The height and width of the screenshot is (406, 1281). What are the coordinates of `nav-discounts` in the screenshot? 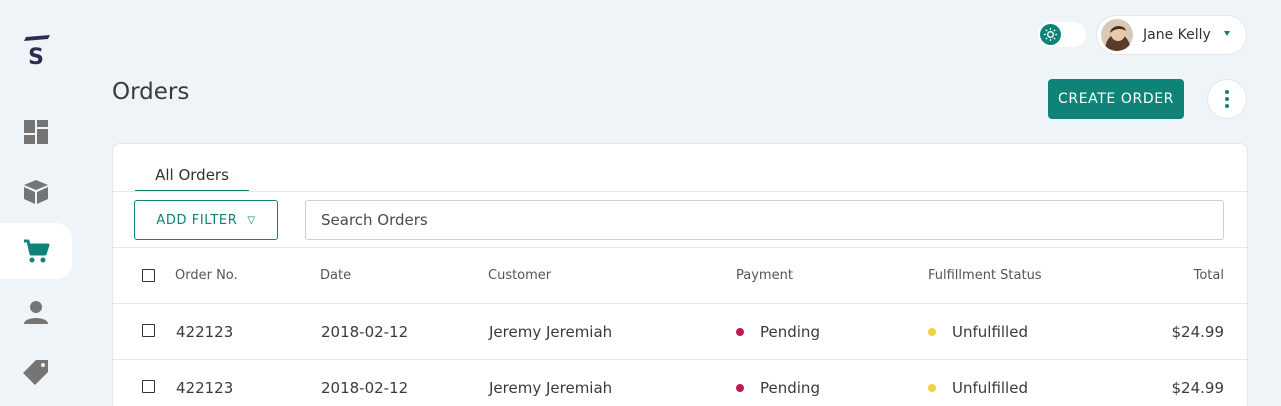 It's located at (36, 372).